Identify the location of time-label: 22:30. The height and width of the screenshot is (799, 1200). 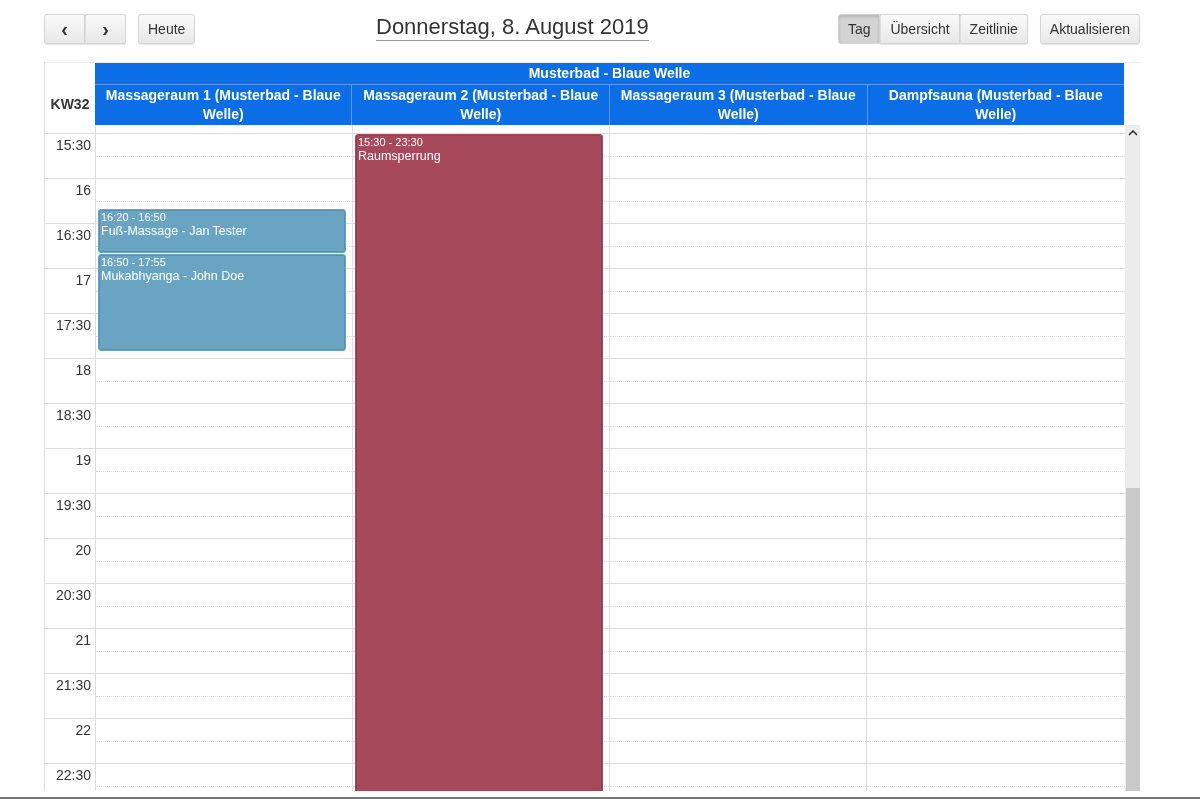
(73, 775).